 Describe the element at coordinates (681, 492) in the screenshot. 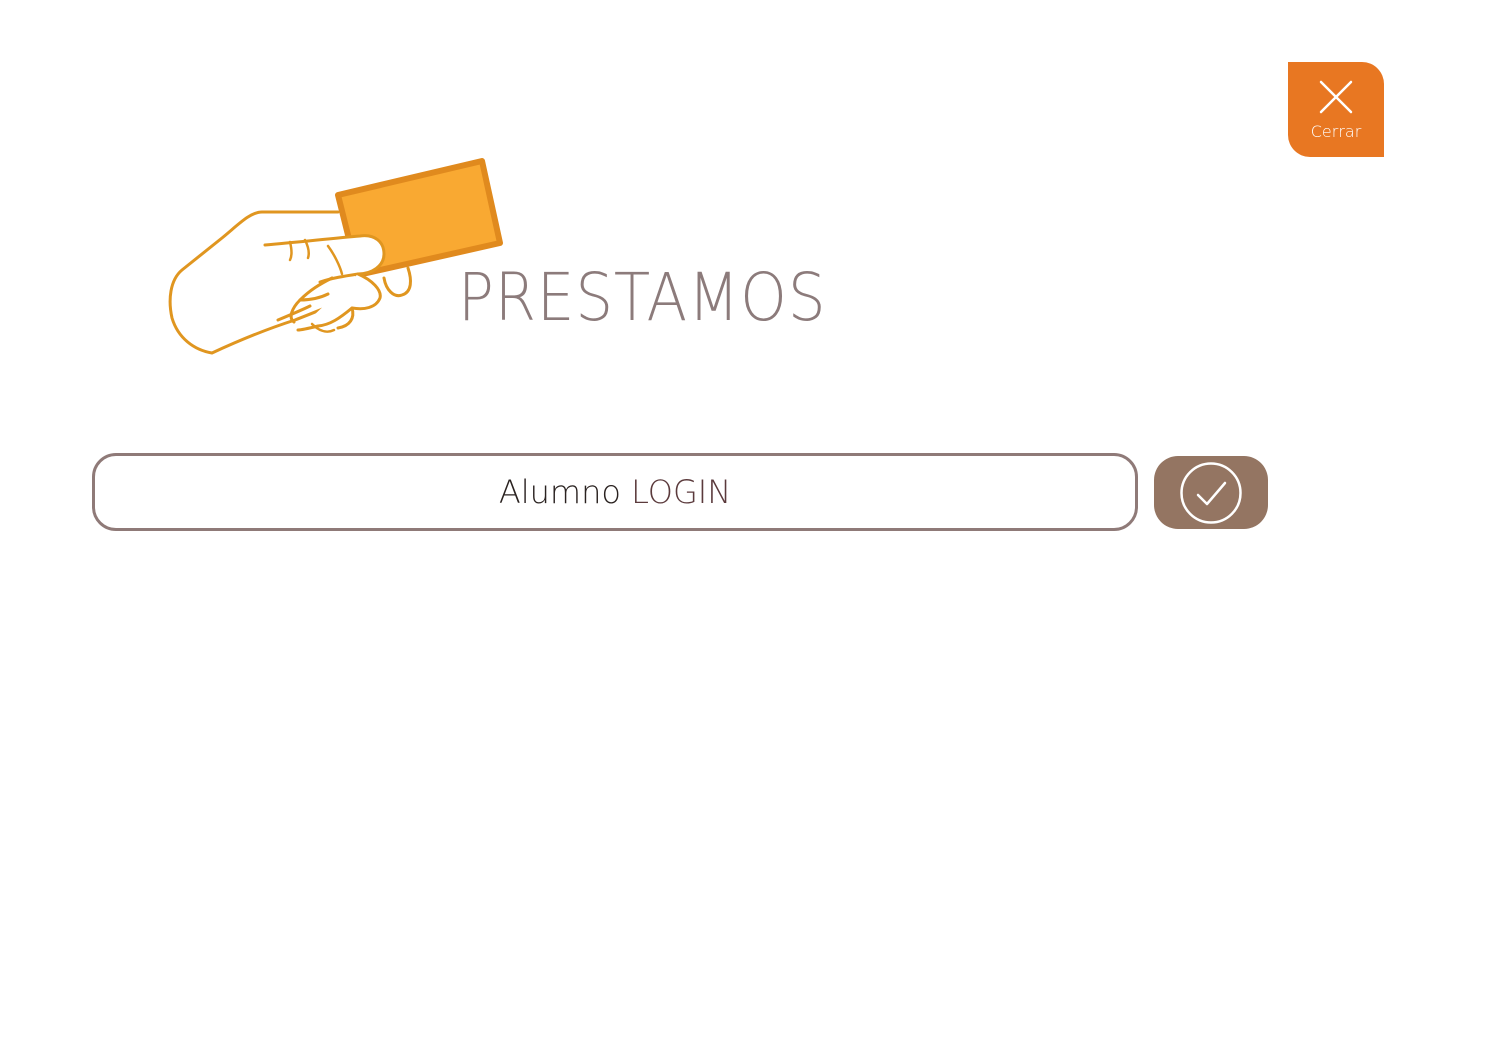

I see `login-field-login-text: LOGIN` at that location.